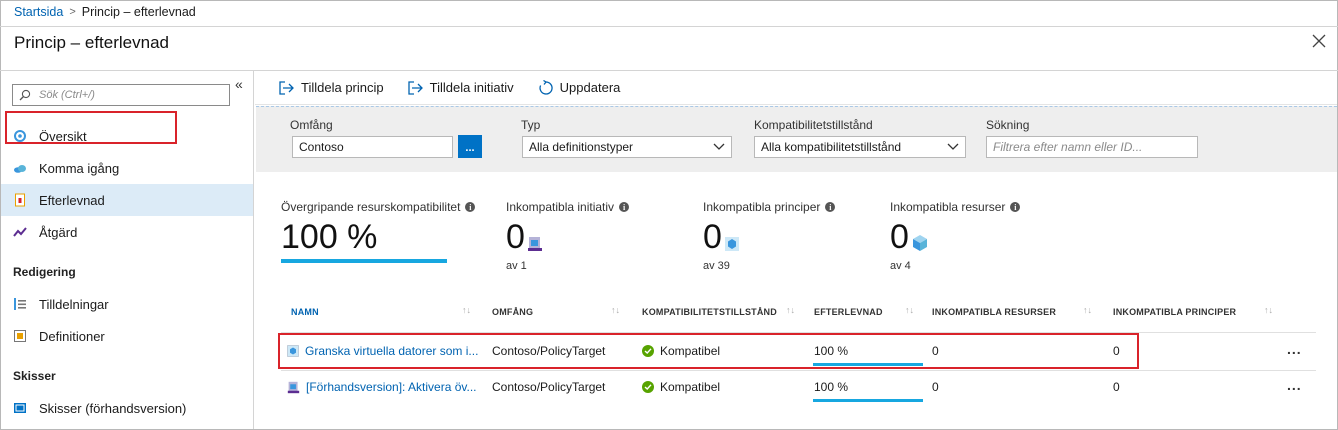  Describe the element at coordinates (372, 147) in the screenshot. I see `scope-field: Contoso` at that location.